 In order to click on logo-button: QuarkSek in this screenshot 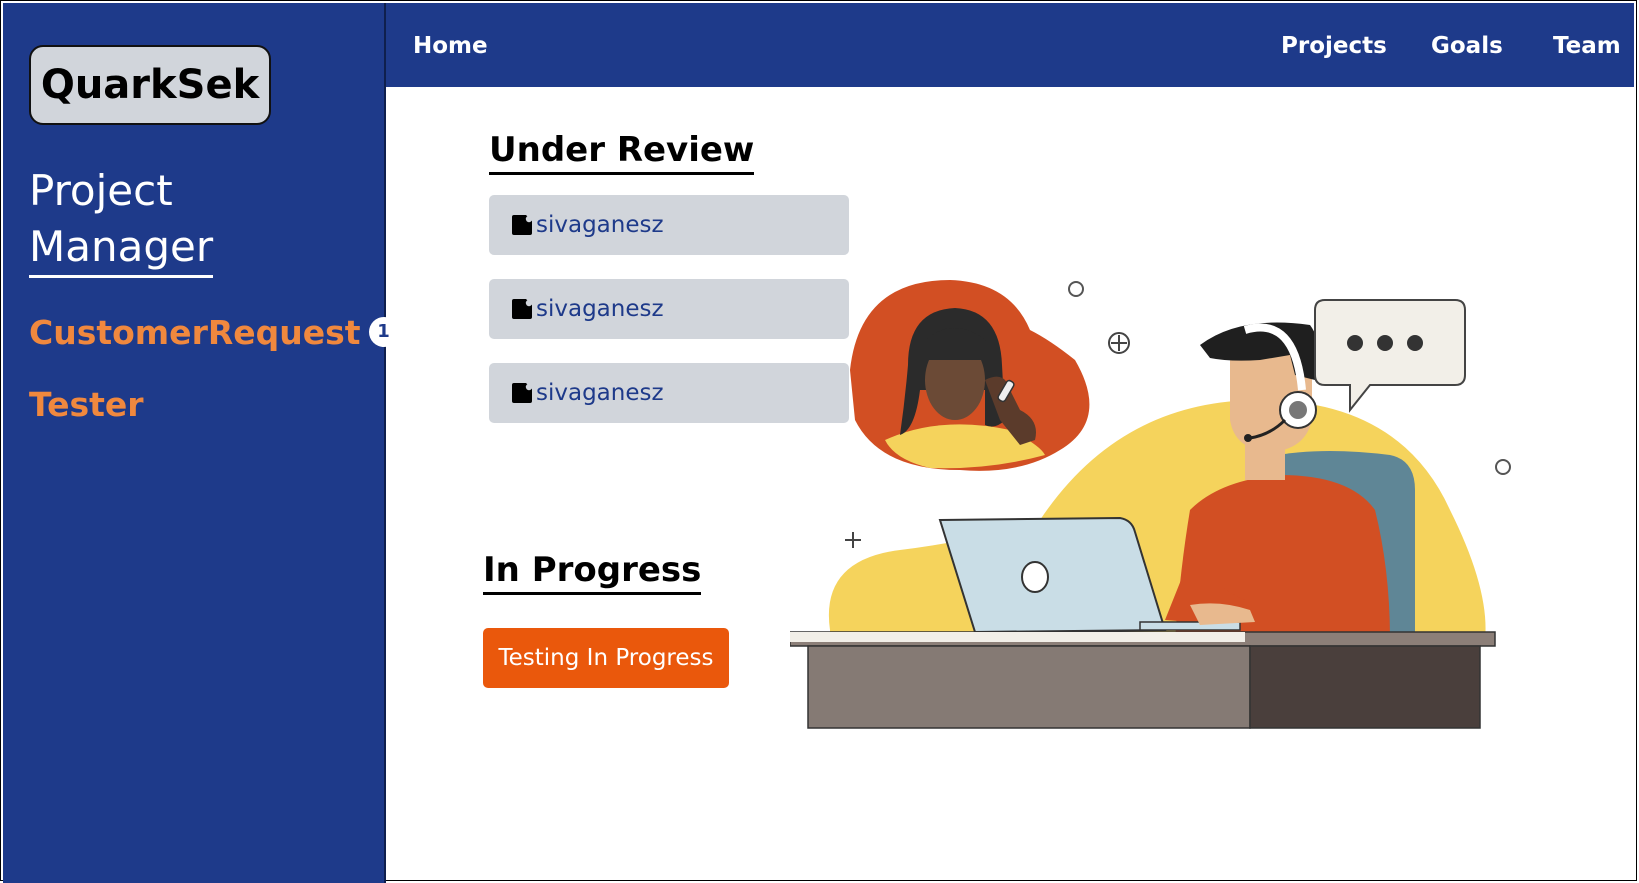, I will do `click(150, 85)`.